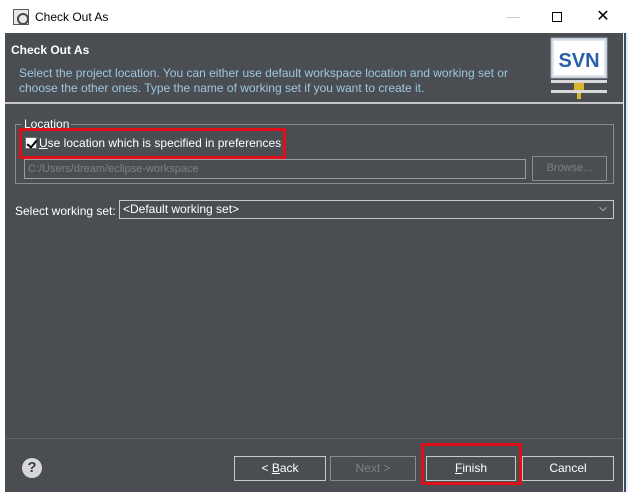  What do you see at coordinates (65, 211) in the screenshot?
I see `working-set-label: Select working set:` at bounding box center [65, 211].